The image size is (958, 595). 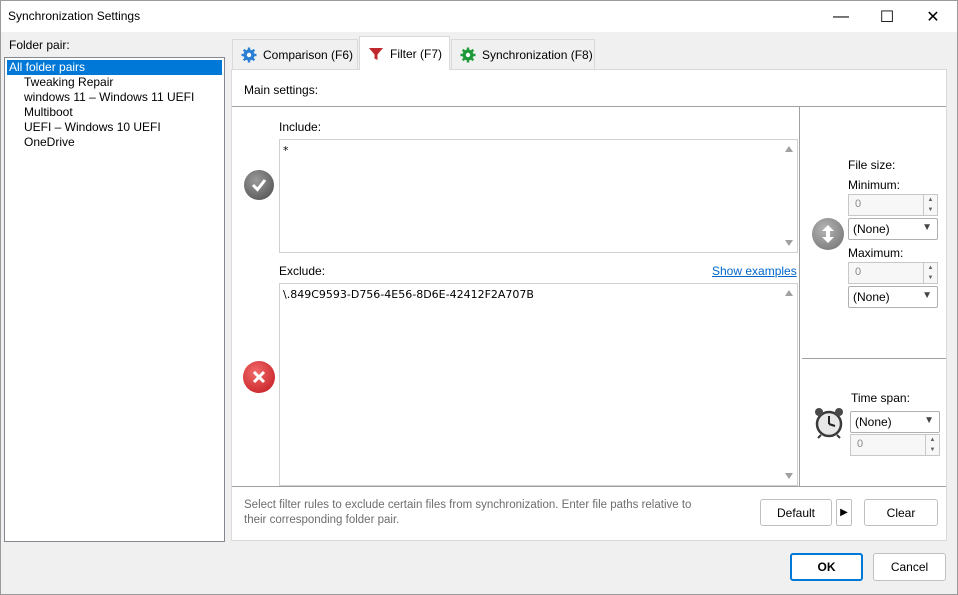 What do you see at coordinates (416, 53) in the screenshot?
I see `tab-label: Filter (F7)` at bounding box center [416, 53].